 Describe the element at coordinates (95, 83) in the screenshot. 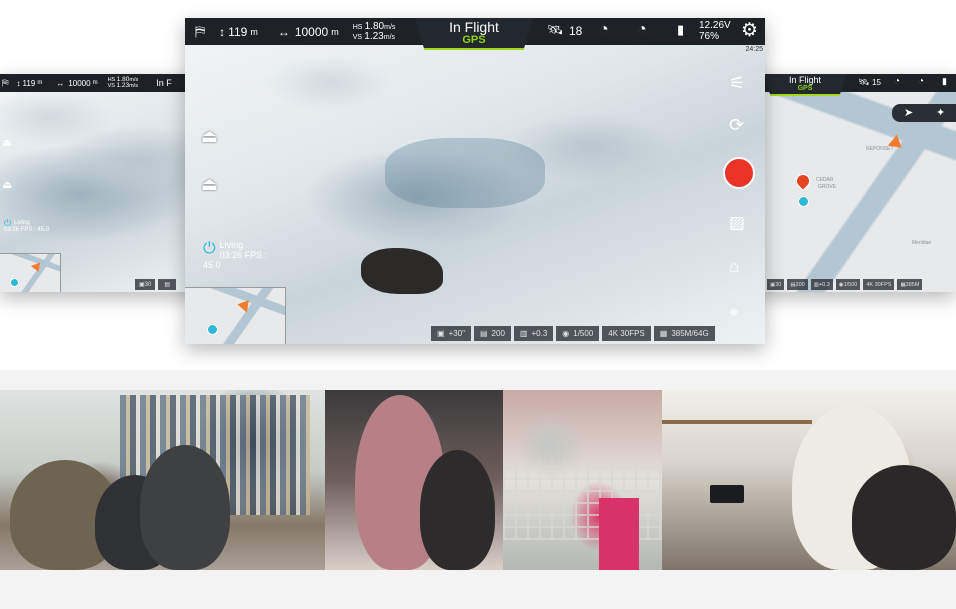

I see `left-distance-unit: m` at that location.